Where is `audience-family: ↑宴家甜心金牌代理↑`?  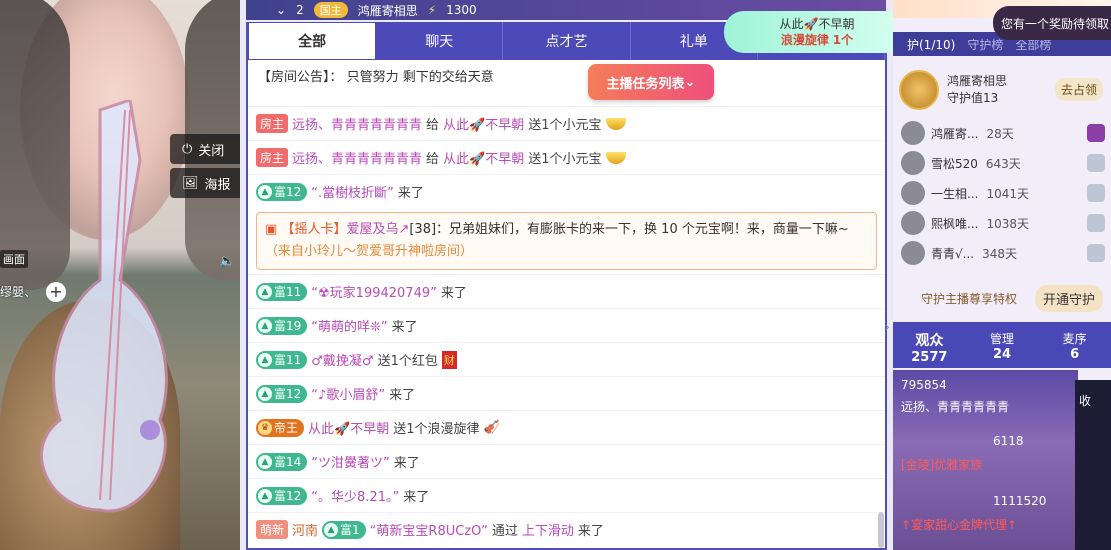
audience-family: ↑宴家甜心金牌代理↑ is located at coordinates (959, 524).